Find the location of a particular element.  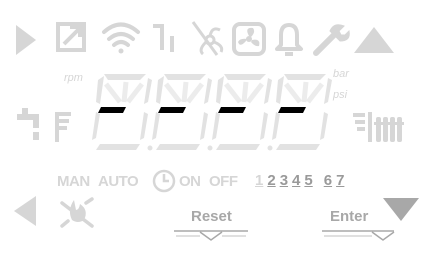

no-flame-icon is located at coordinates (77, 212).